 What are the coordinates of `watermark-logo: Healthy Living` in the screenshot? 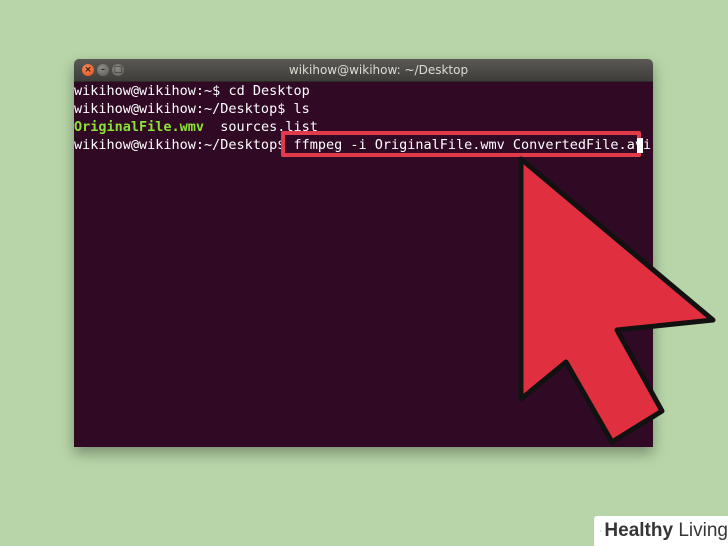 It's located at (661, 531).